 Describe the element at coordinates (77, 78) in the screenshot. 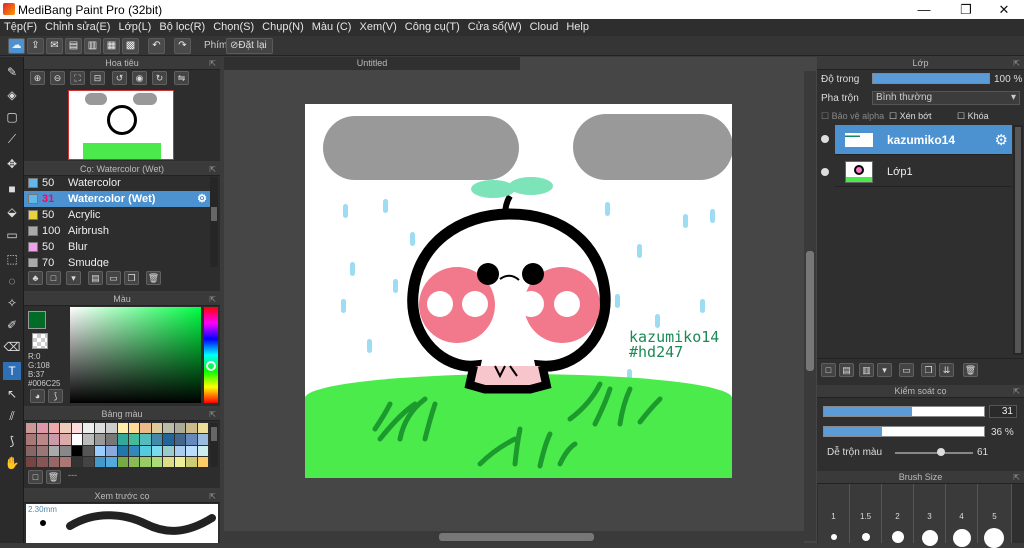

I see `fit-icon: ⛶` at that location.